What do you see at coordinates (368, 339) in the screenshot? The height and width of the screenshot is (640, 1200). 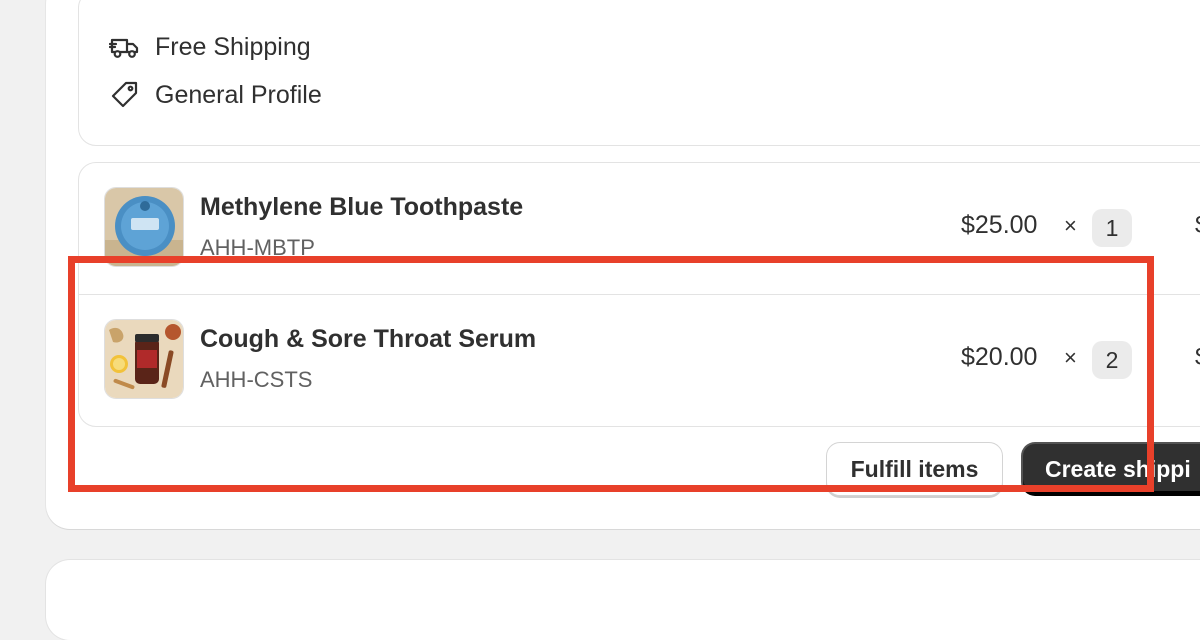 I see `product-name: Cough & Sore Throat Serum` at bounding box center [368, 339].